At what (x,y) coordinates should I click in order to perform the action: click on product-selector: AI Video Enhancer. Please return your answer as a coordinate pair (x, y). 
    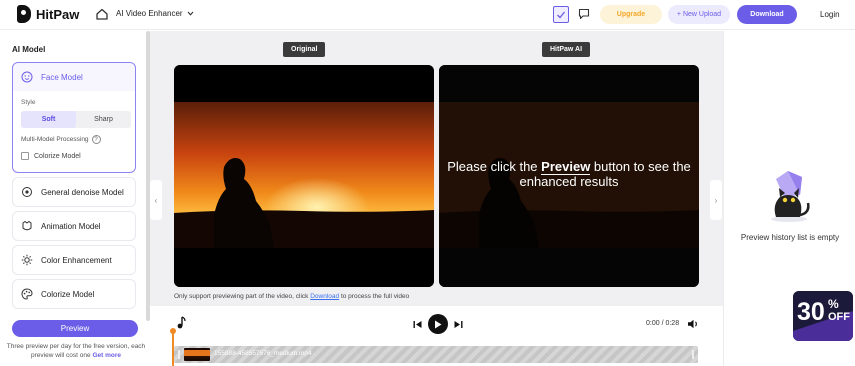
    Looking at the image, I should click on (155, 13).